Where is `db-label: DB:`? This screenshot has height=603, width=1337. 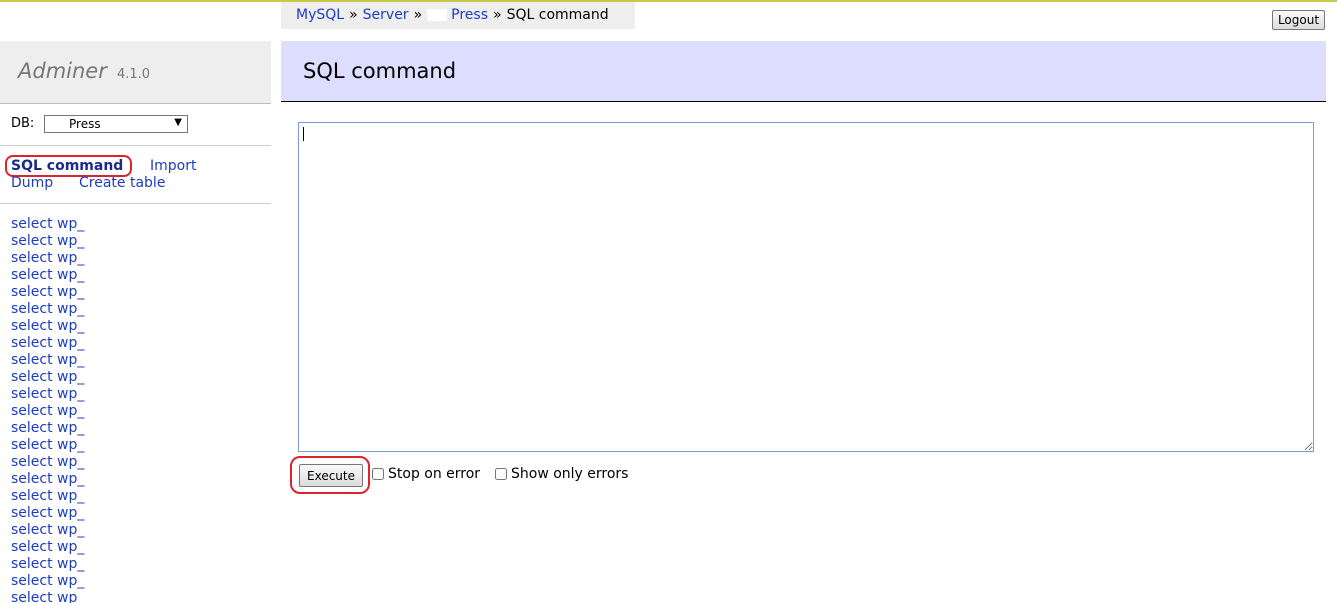 db-label: DB: is located at coordinates (23, 123).